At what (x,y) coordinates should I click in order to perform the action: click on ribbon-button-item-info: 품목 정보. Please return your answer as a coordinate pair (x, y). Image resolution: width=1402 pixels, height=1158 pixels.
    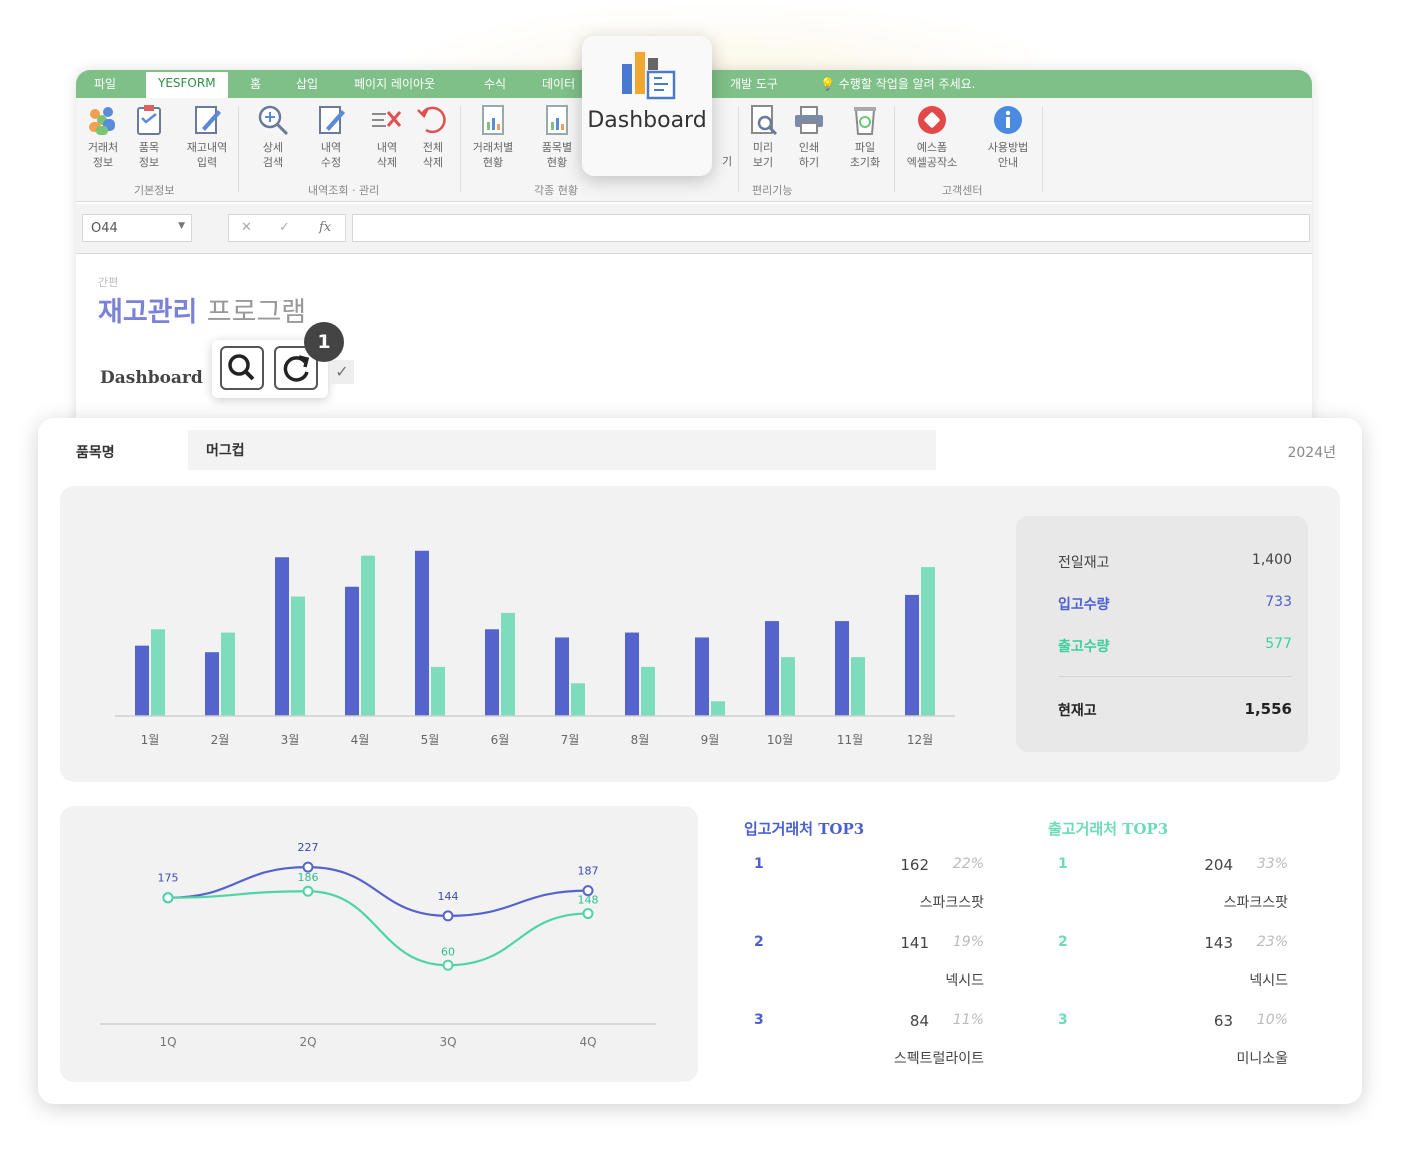
    Looking at the image, I should click on (149, 137).